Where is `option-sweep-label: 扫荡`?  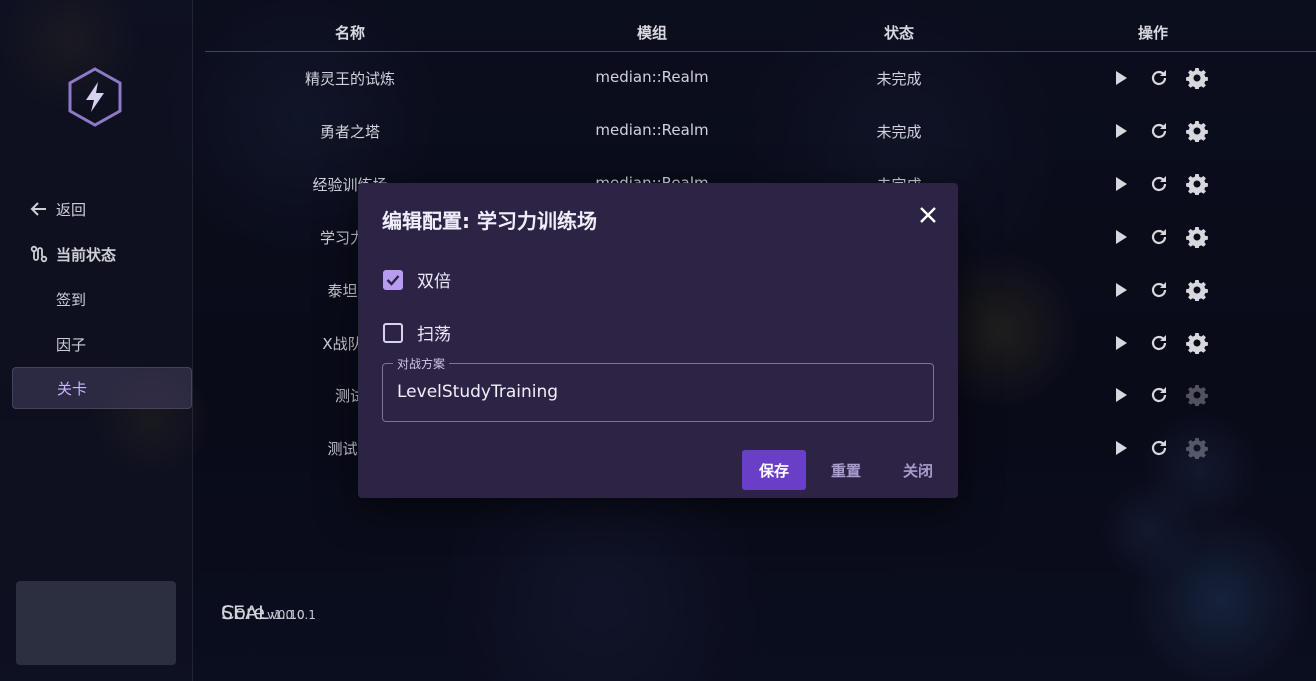 option-sweep-label: 扫荡 is located at coordinates (434, 335).